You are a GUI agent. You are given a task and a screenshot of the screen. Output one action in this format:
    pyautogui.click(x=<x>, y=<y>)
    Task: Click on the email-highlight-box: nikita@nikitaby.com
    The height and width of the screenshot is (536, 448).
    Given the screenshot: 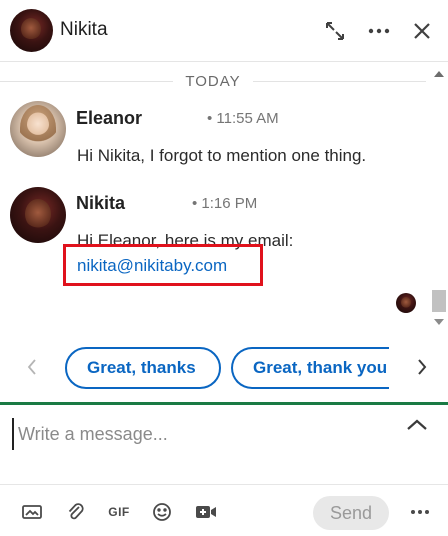 What is the action you would take?
    pyautogui.click(x=163, y=265)
    